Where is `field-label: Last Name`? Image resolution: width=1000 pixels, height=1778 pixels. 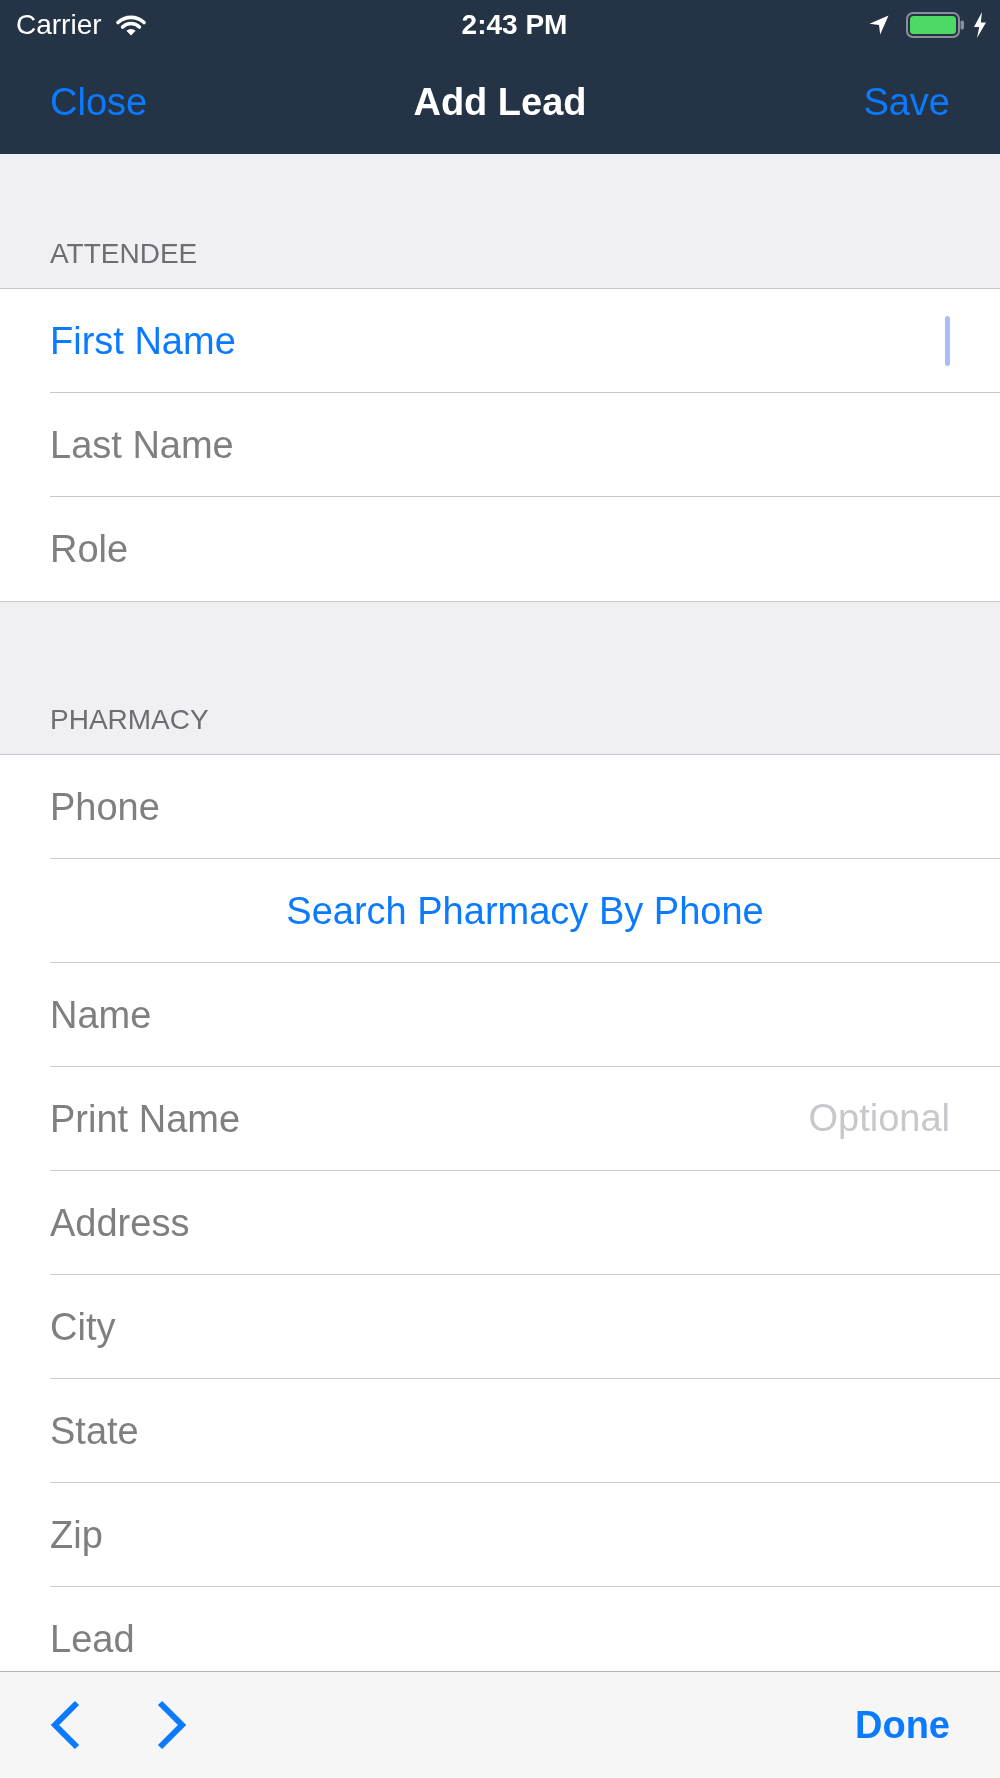
field-label: Last Name is located at coordinates (142, 445).